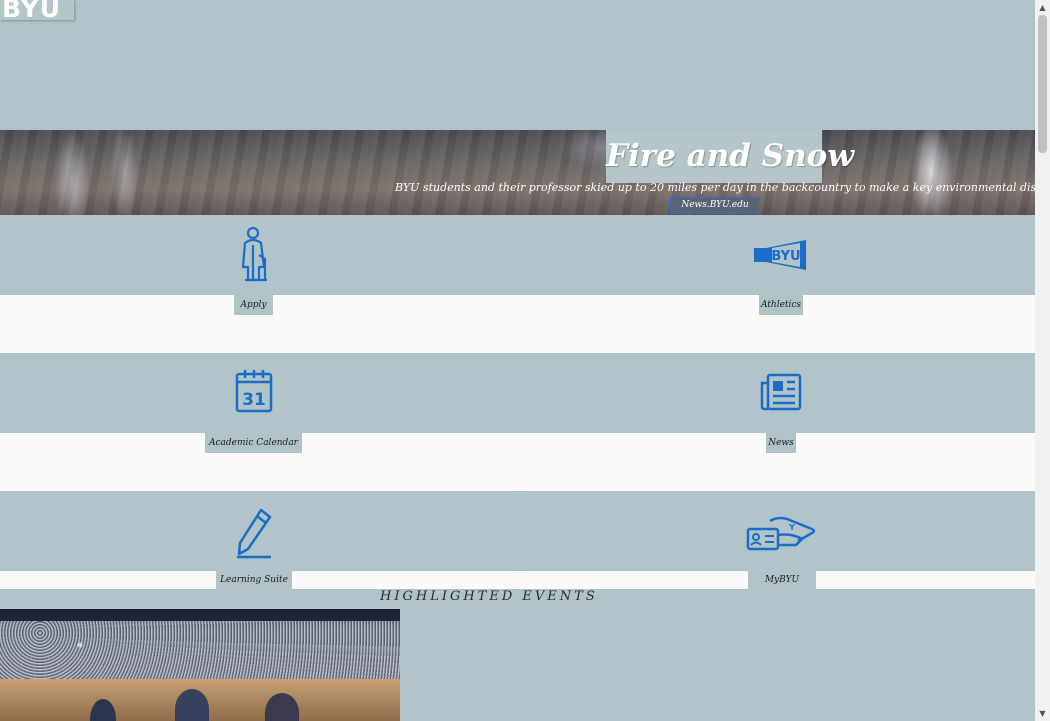  What do you see at coordinates (254, 400) in the screenshot?
I see `svg-text: 31` at bounding box center [254, 400].